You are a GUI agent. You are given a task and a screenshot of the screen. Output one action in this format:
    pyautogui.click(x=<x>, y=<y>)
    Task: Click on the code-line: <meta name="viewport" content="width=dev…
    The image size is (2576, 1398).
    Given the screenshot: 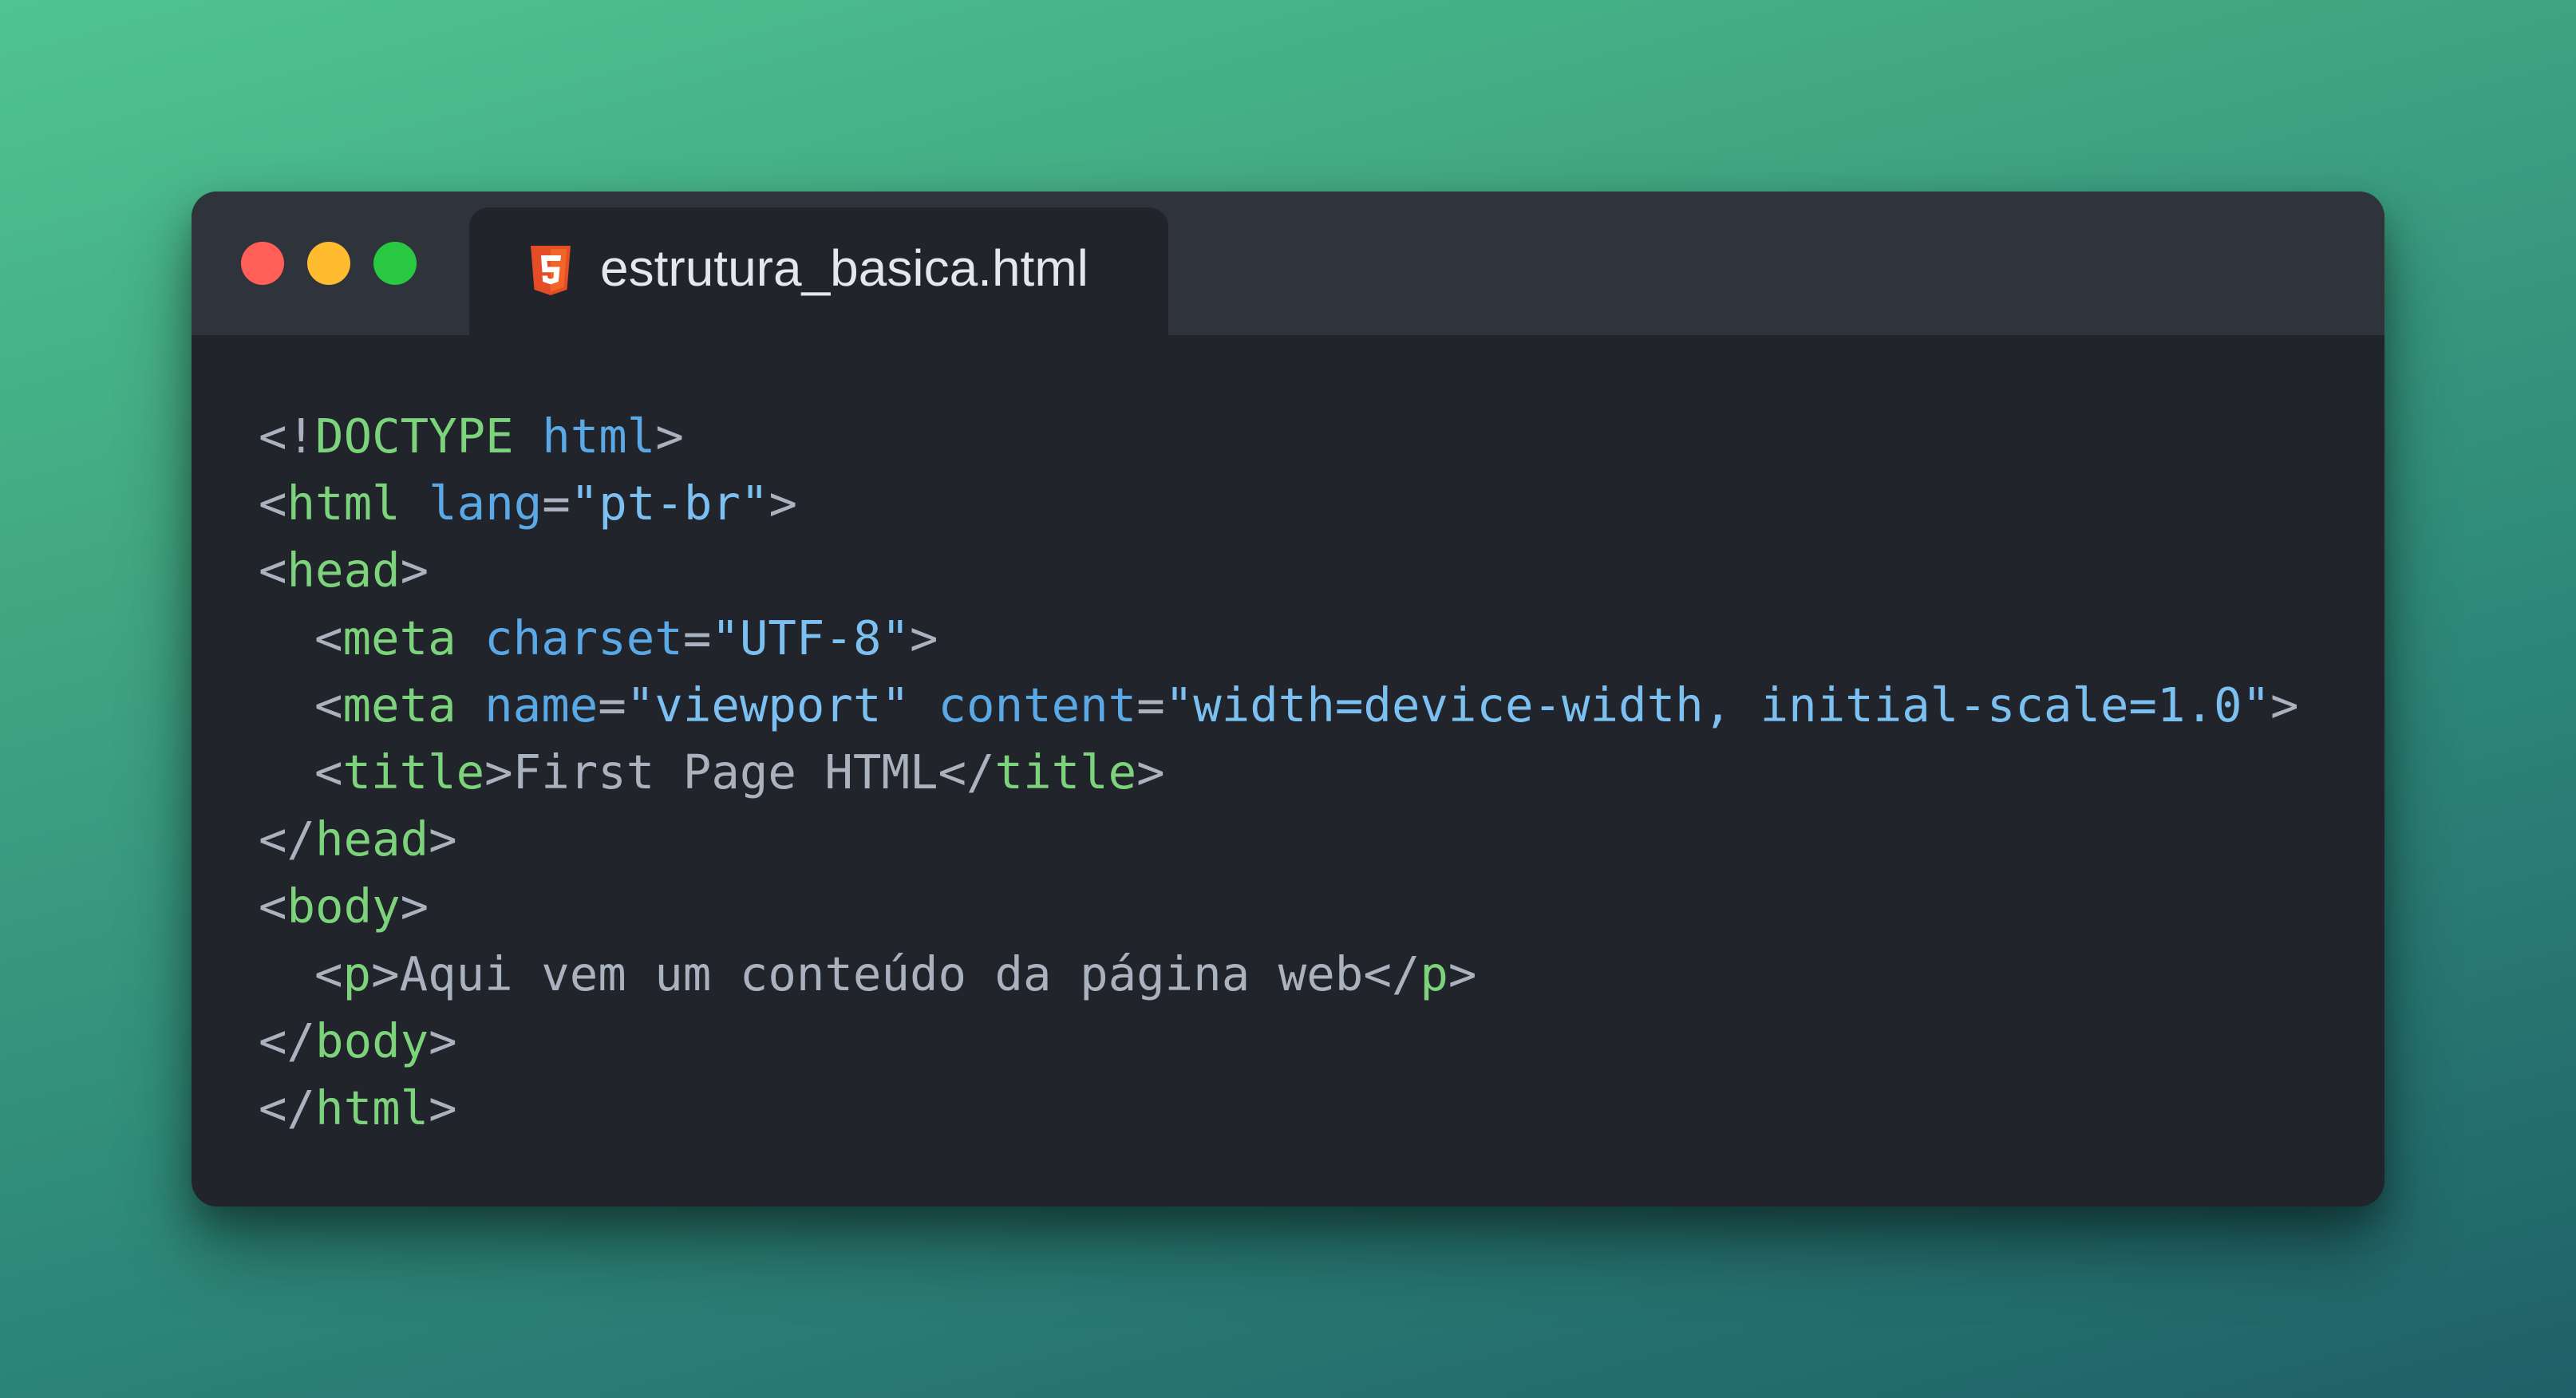 What is the action you would take?
    pyautogui.click(x=1279, y=705)
    